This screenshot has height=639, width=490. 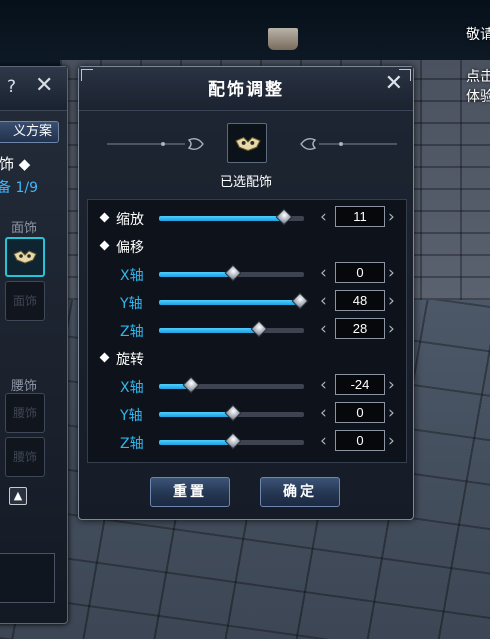 I want to click on waist-category-label: 腰饰, so click(x=24, y=386).